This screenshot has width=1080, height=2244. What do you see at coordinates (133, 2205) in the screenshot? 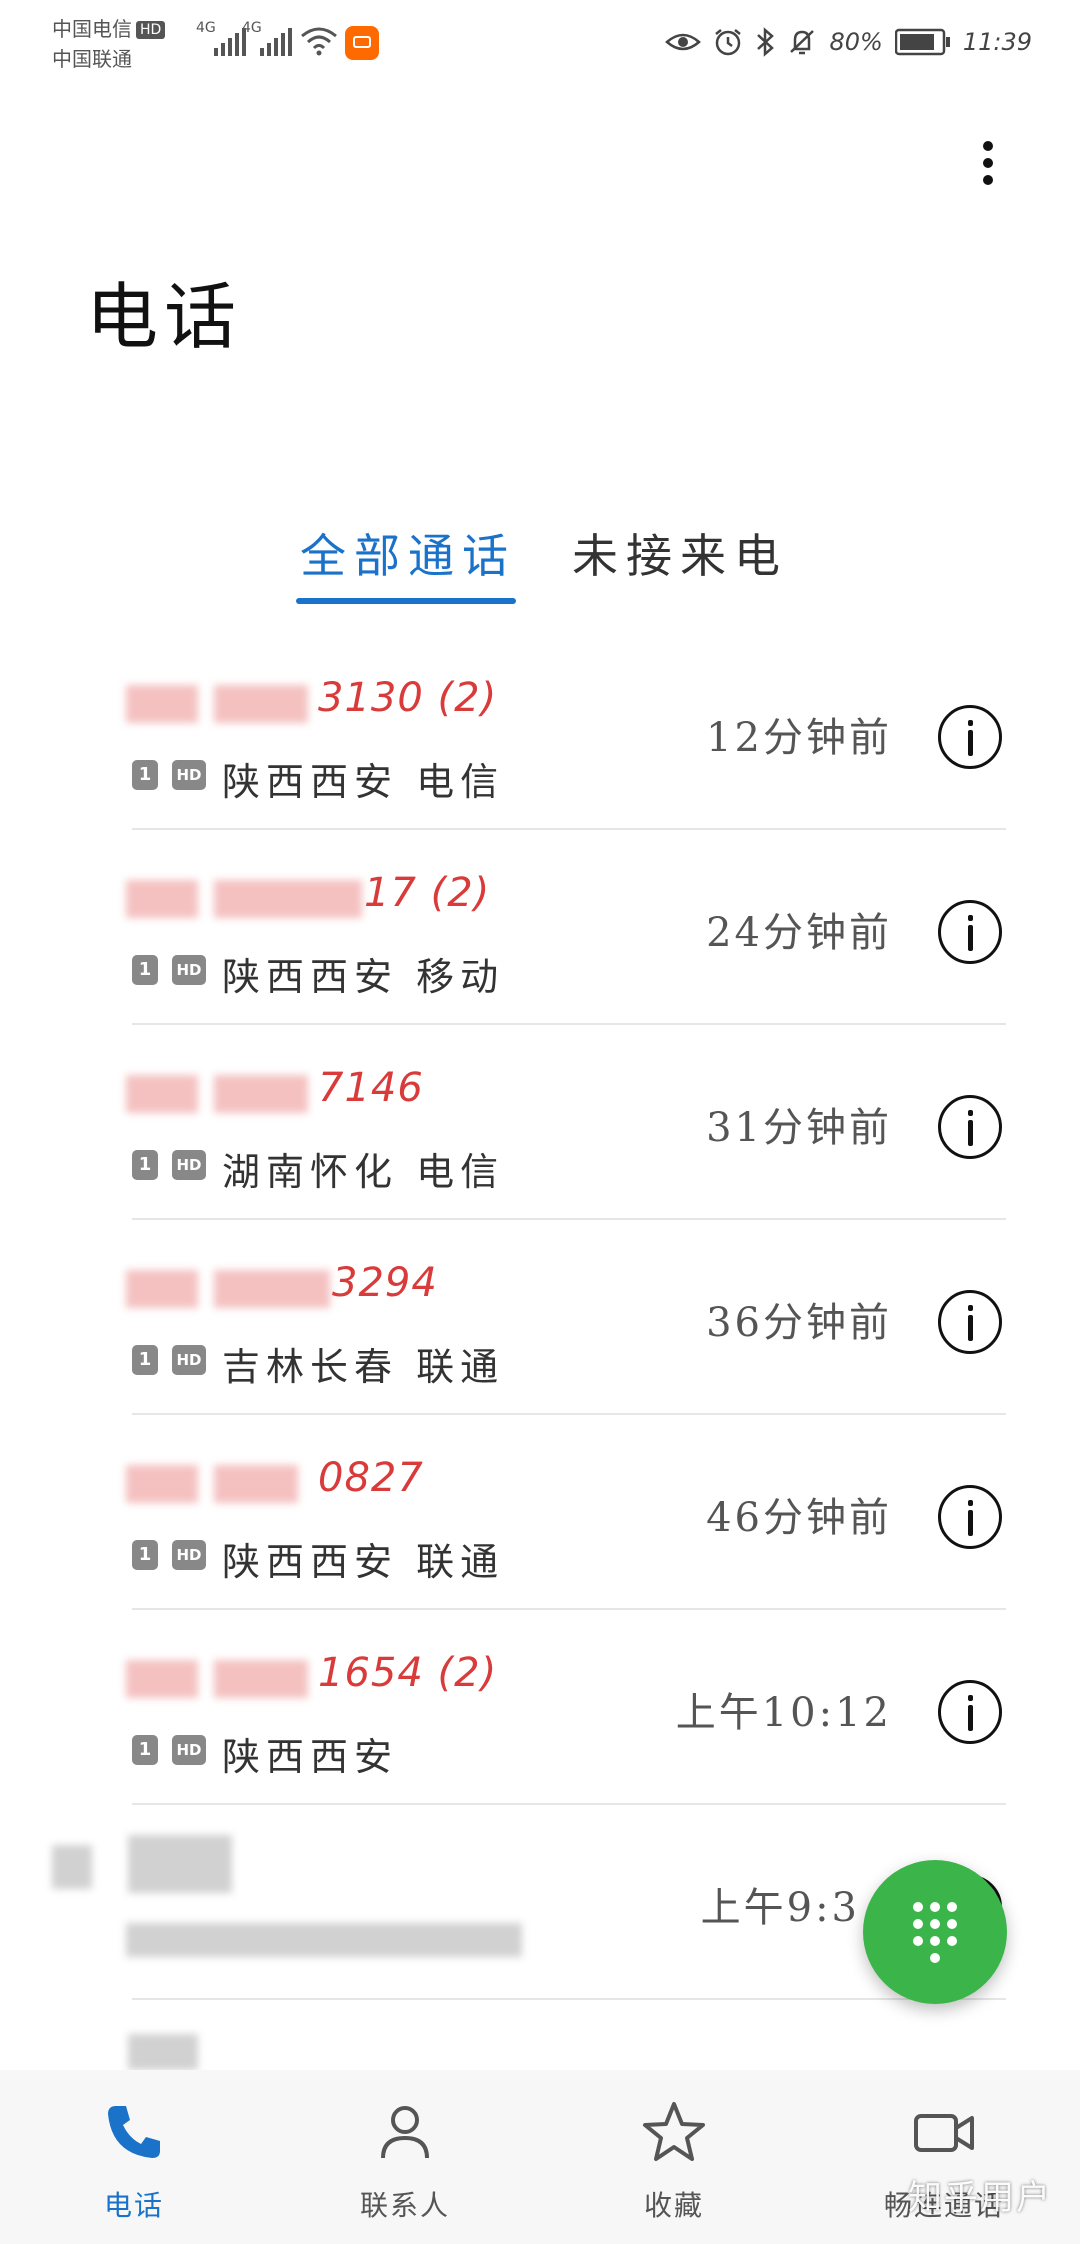
I see `nav-label: 电话` at bounding box center [133, 2205].